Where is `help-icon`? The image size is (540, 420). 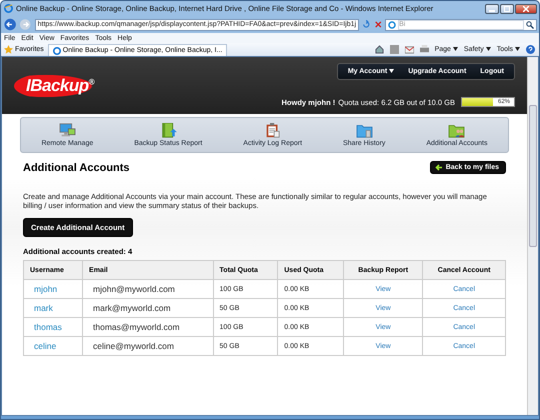
help-icon is located at coordinates (530, 49).